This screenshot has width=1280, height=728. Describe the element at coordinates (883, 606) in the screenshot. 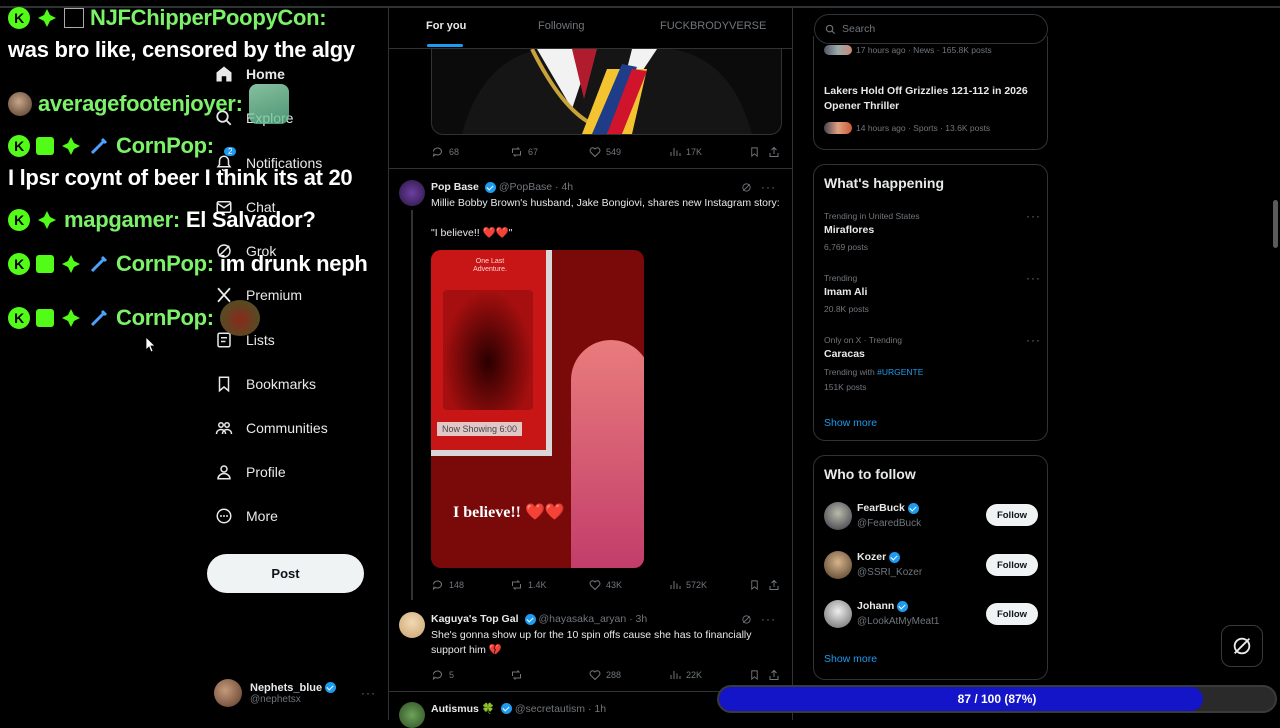

I see `follow-suggestion-name: Johann` at that location.